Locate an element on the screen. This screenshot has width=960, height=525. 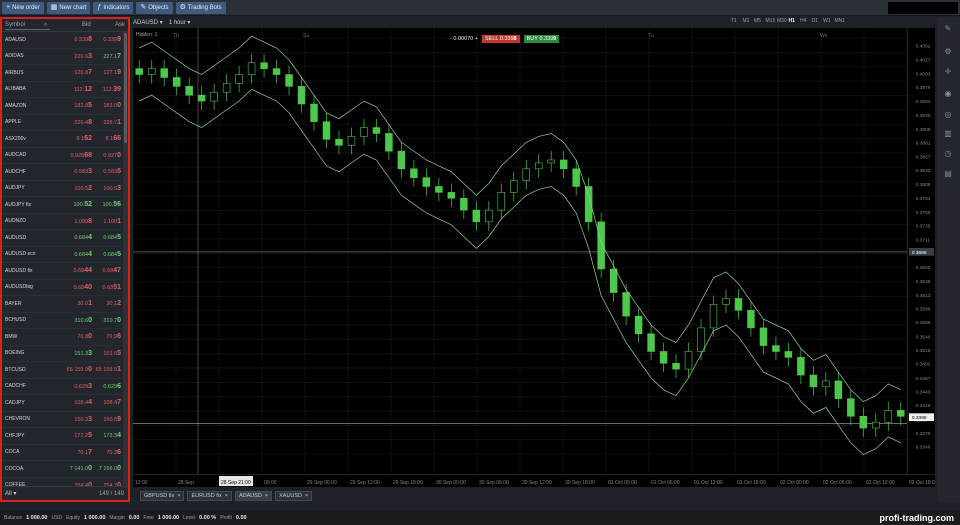
toolbar-button-0: + New order is located at coordinates (23, 7).